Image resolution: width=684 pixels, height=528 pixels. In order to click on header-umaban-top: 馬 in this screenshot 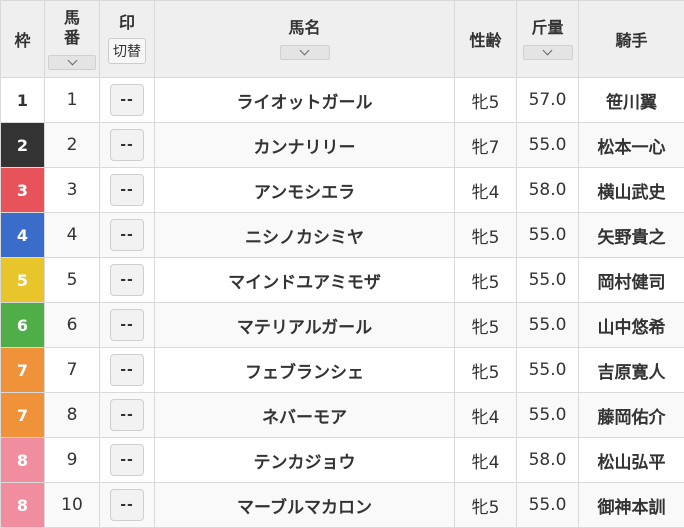, I will do `click(71, 17)`.